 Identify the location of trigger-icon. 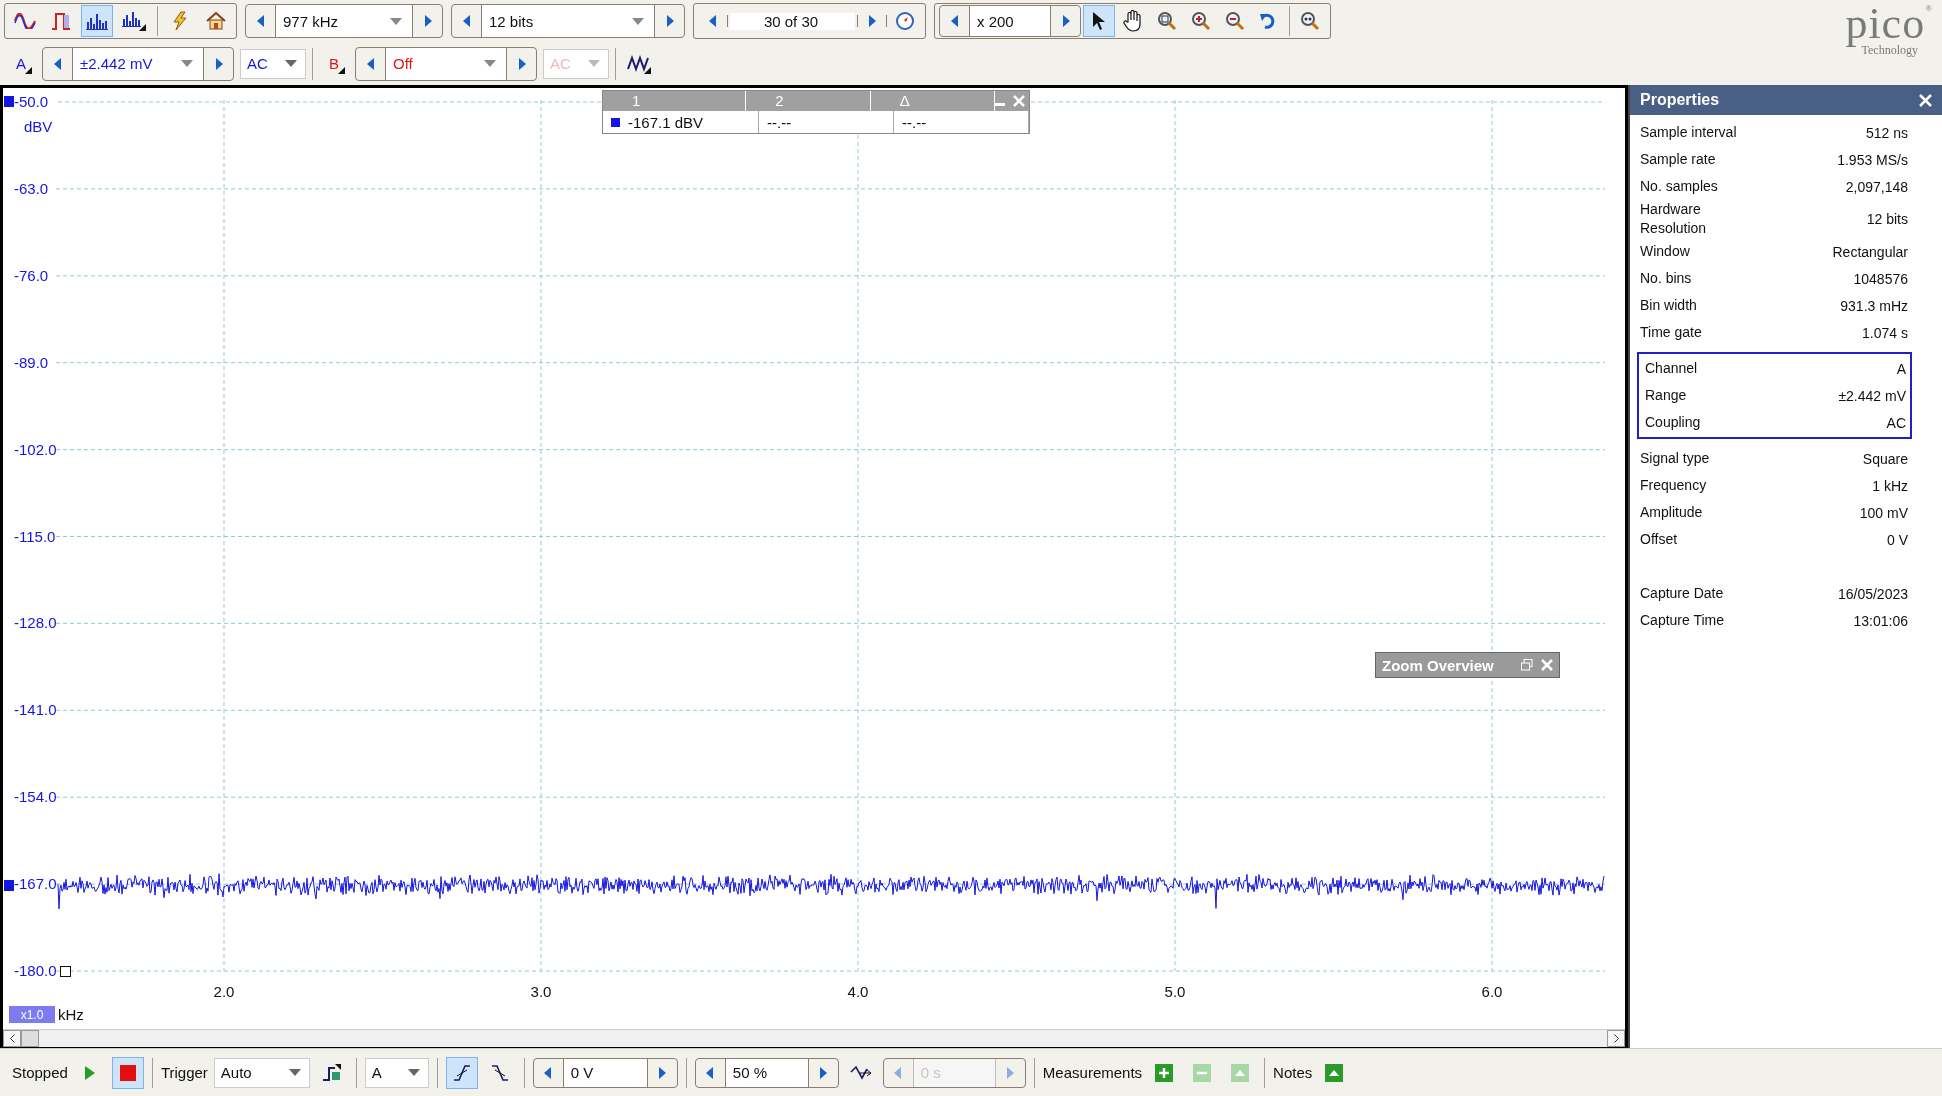
(331, 1072).